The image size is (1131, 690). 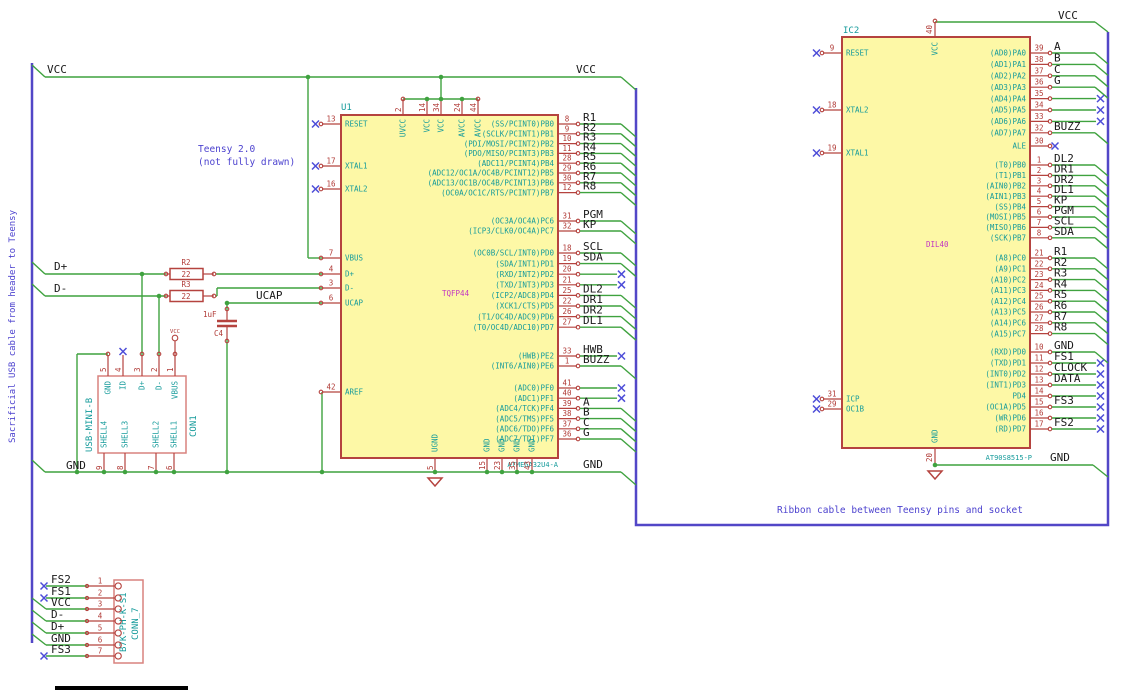 I want to click on svg-text: 4, so click(x=331, y=269).